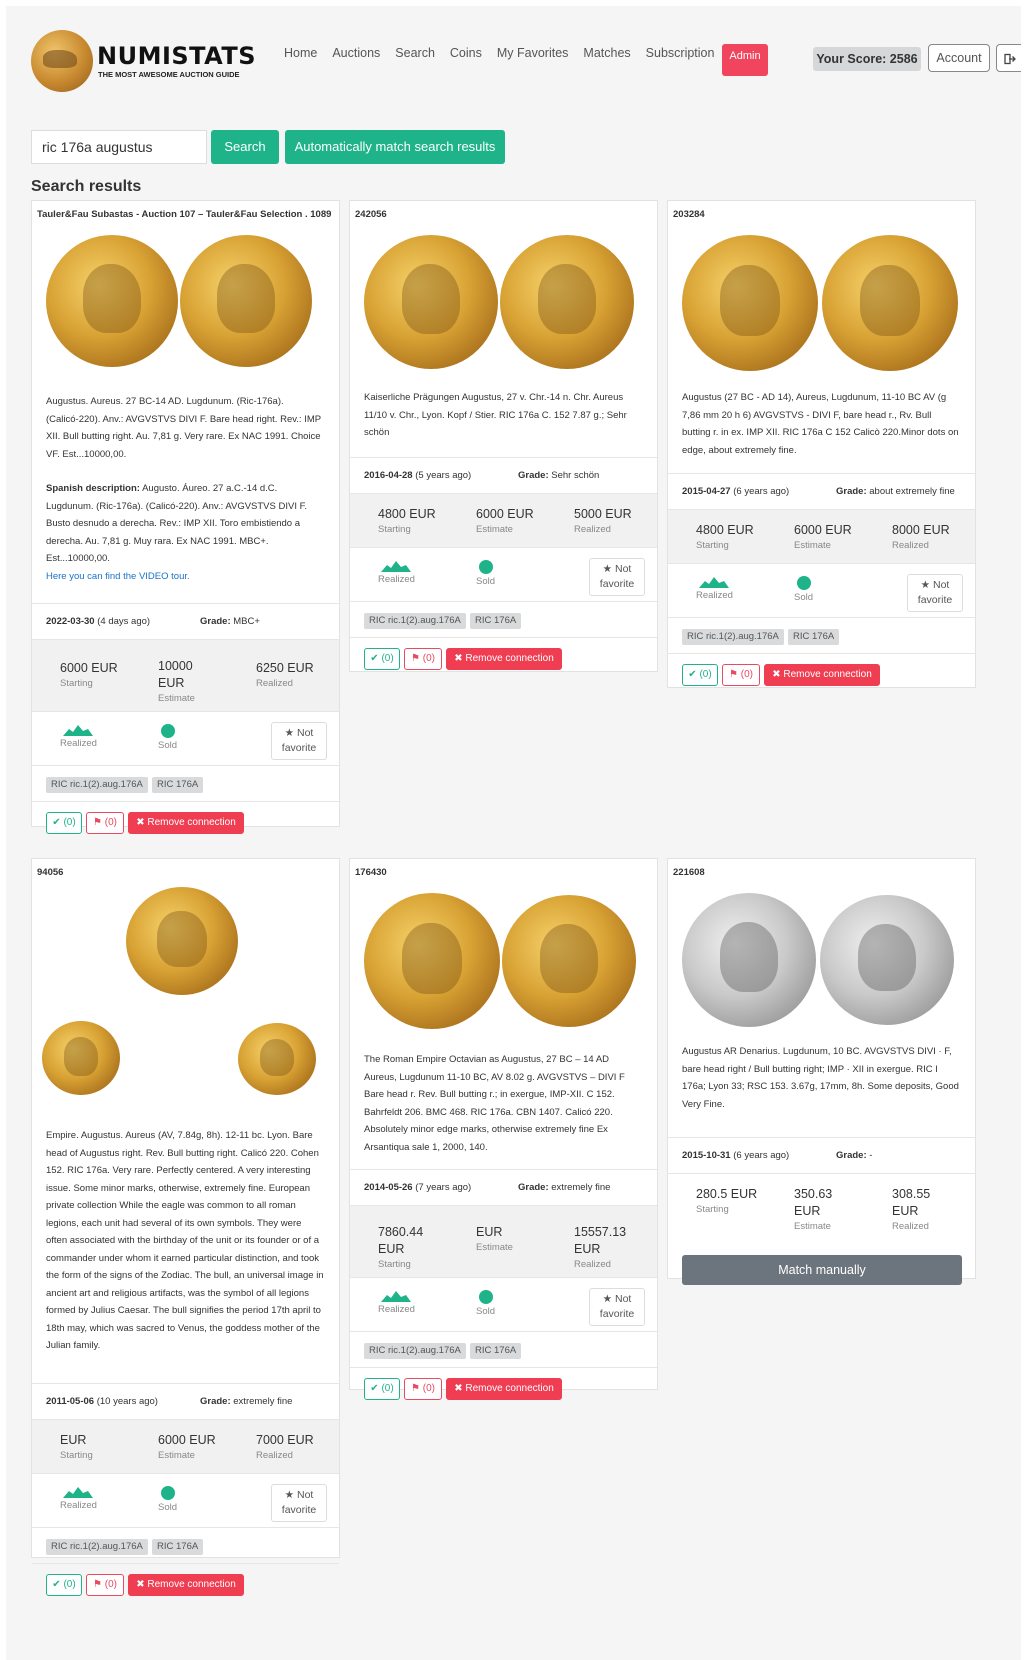 This screenshot has width=1027, height=1660. What do you see at coordinates (395, 147) in the screenshot?
I see `auto-match-button: Automatically match search results` at bounding box center [395, 147].